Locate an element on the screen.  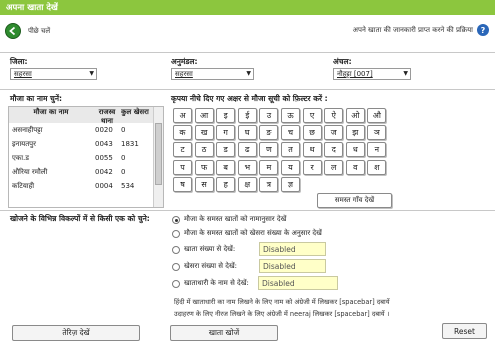
letter-key: ल is located at coordinates (334, 167).